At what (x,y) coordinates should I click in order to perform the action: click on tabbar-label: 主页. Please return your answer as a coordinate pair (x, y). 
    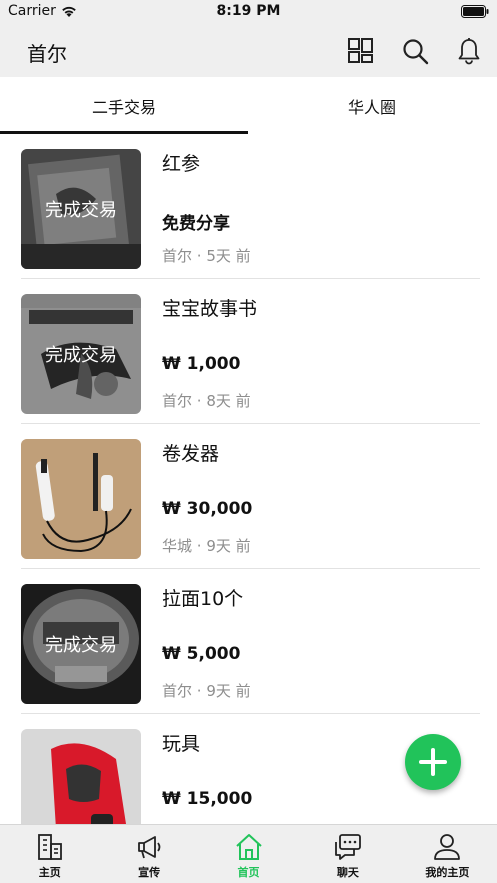
    Looking at the image, I should click on (49, 872).